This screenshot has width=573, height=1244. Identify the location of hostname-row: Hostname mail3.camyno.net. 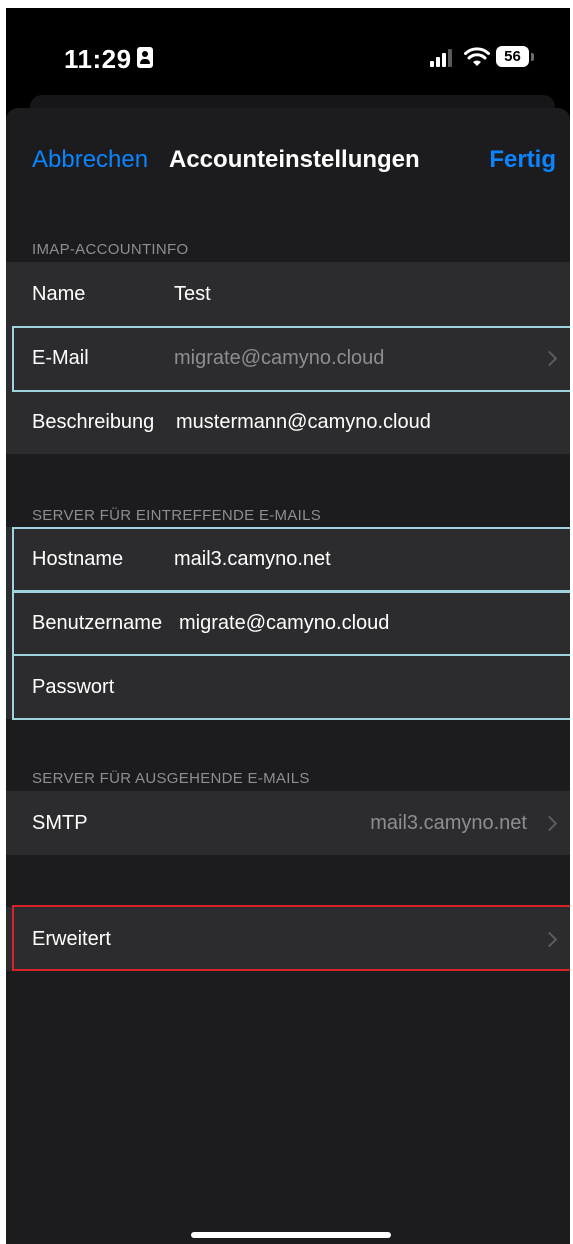
(288, 559).